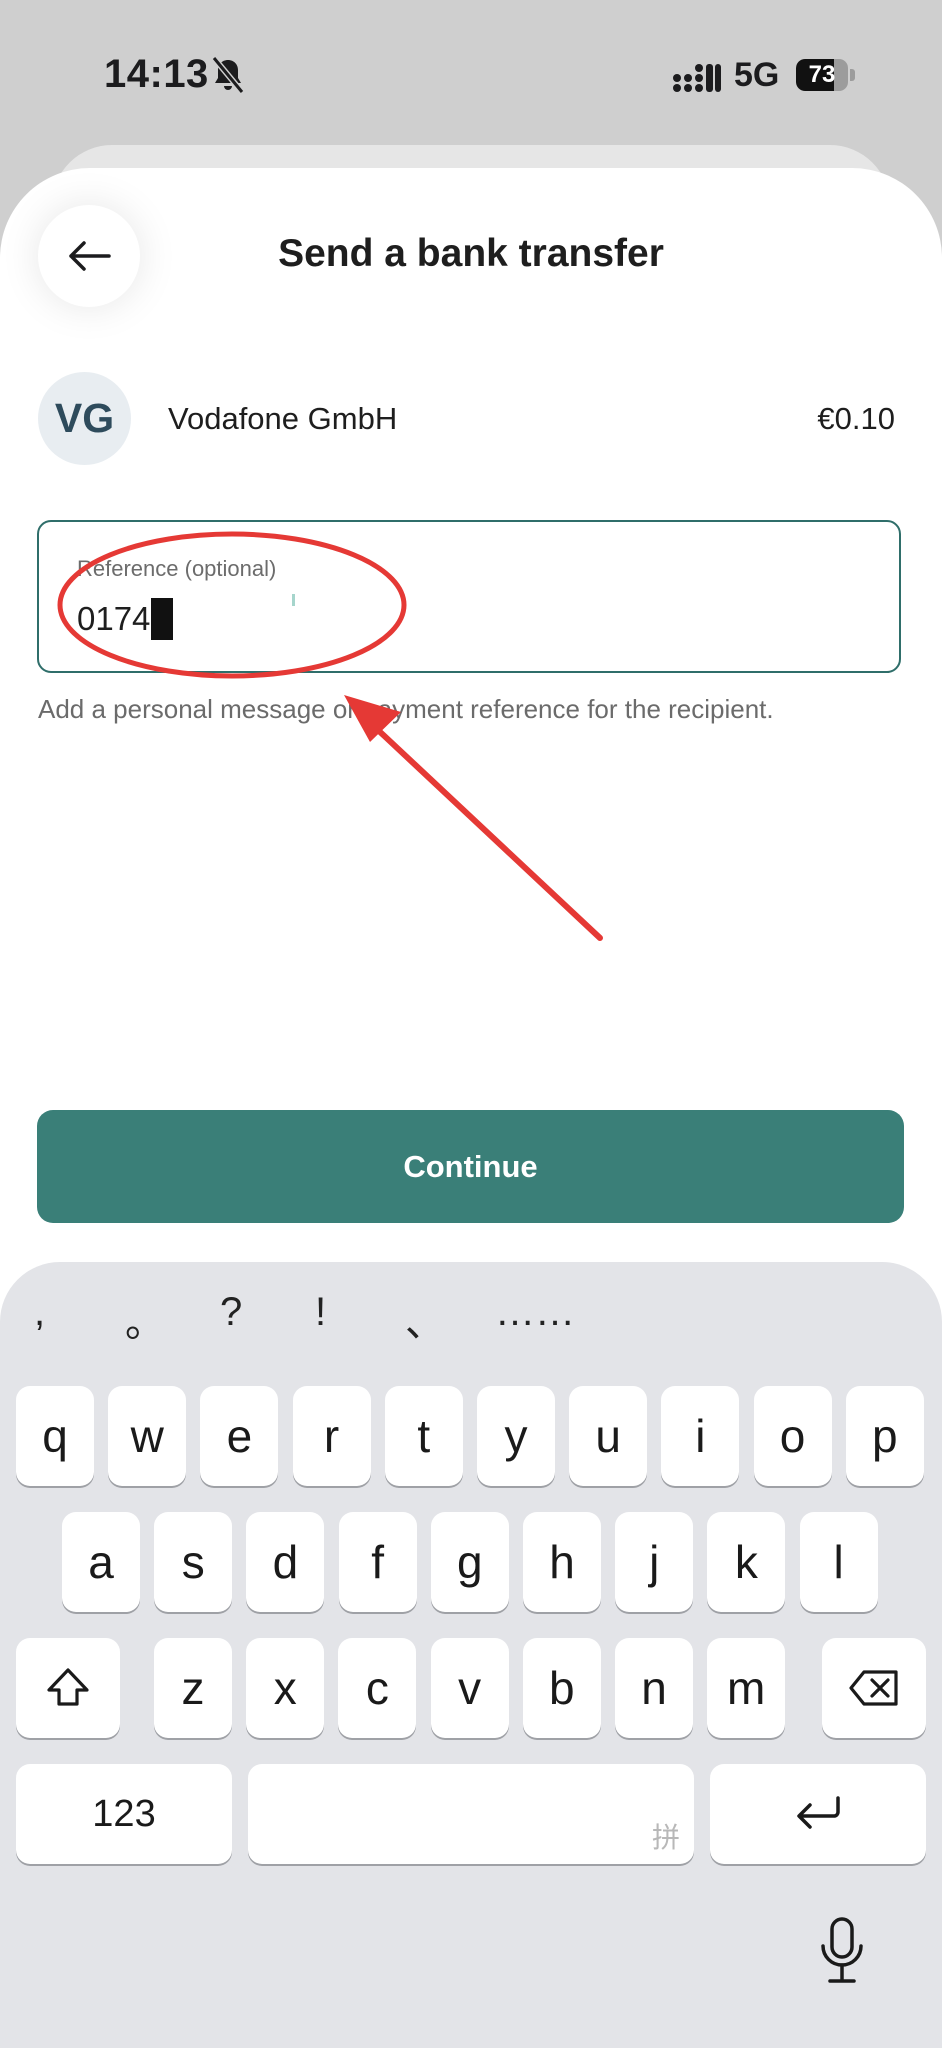  What do you see at coordinates (124, 1814) in the screenshot?
I see `numbers-key: 123` at bounding box center [124, 1814].